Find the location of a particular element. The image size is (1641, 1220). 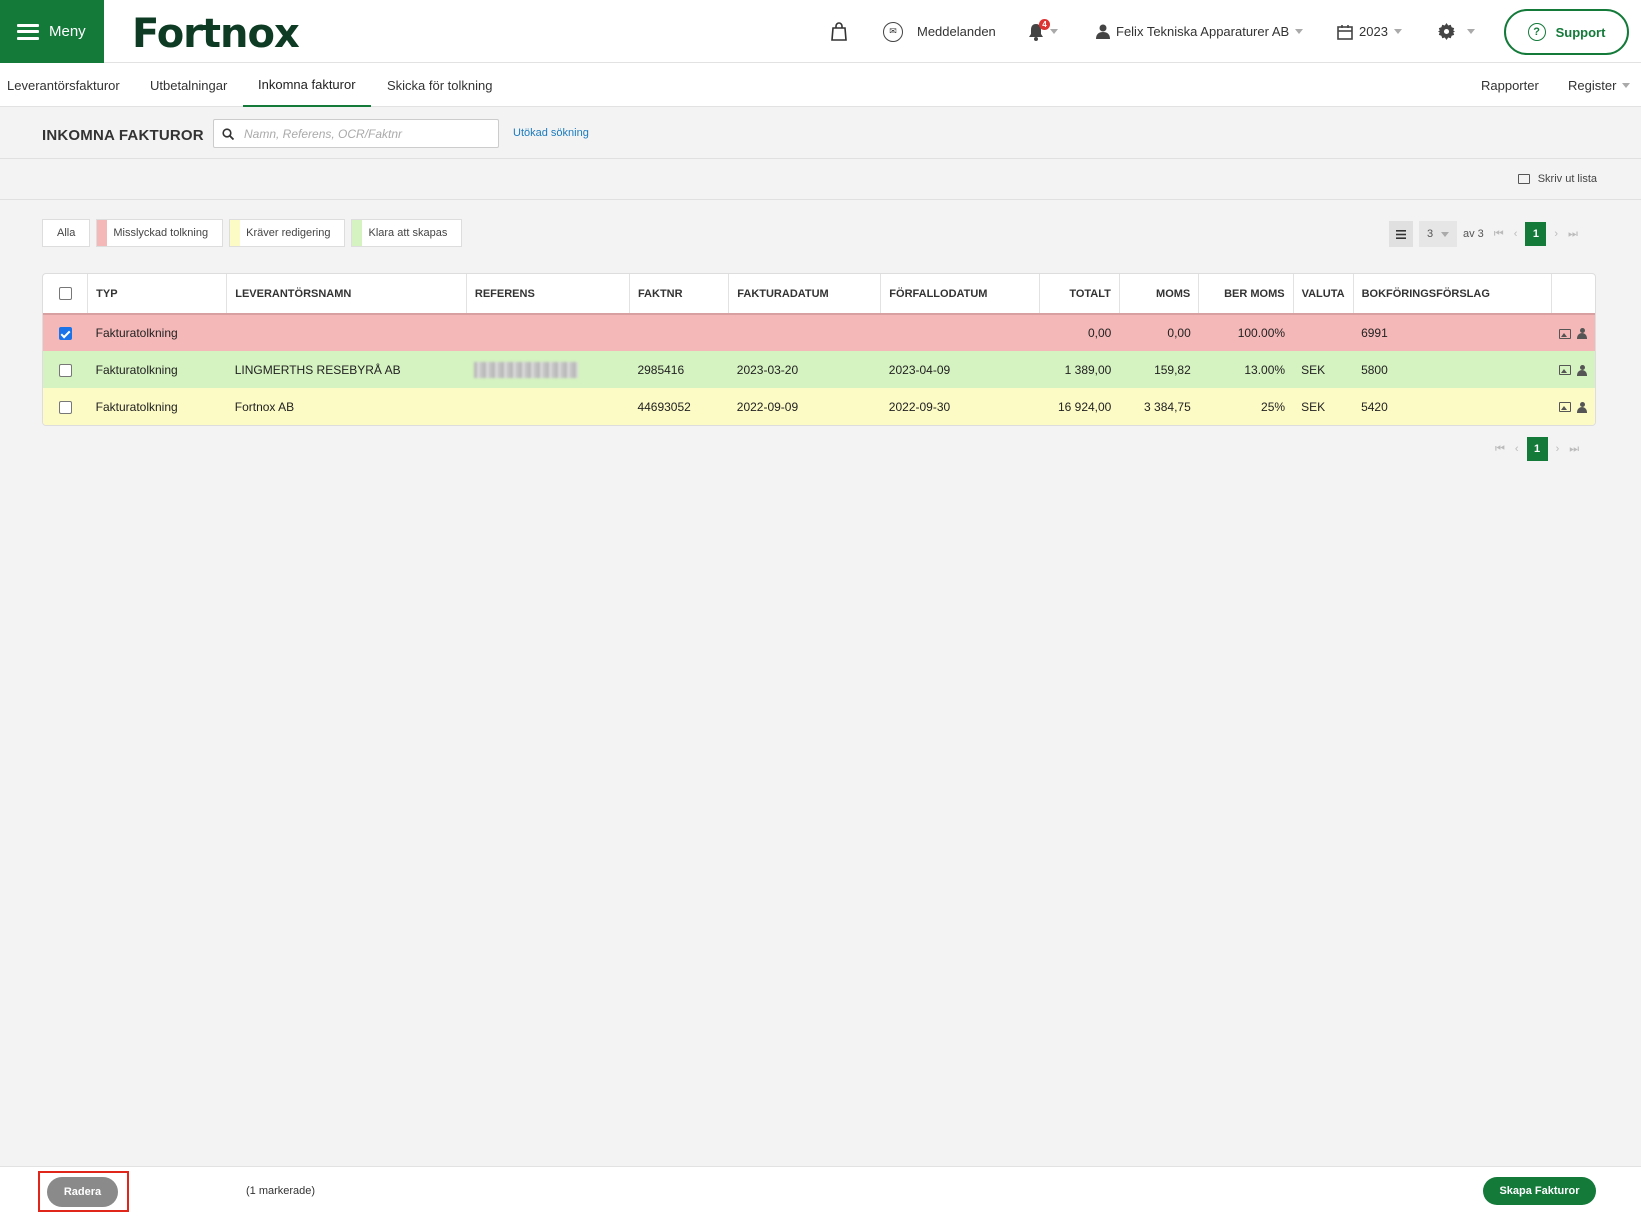

tab-rapporter: Rapporter is located at coordinates (1510, 85).